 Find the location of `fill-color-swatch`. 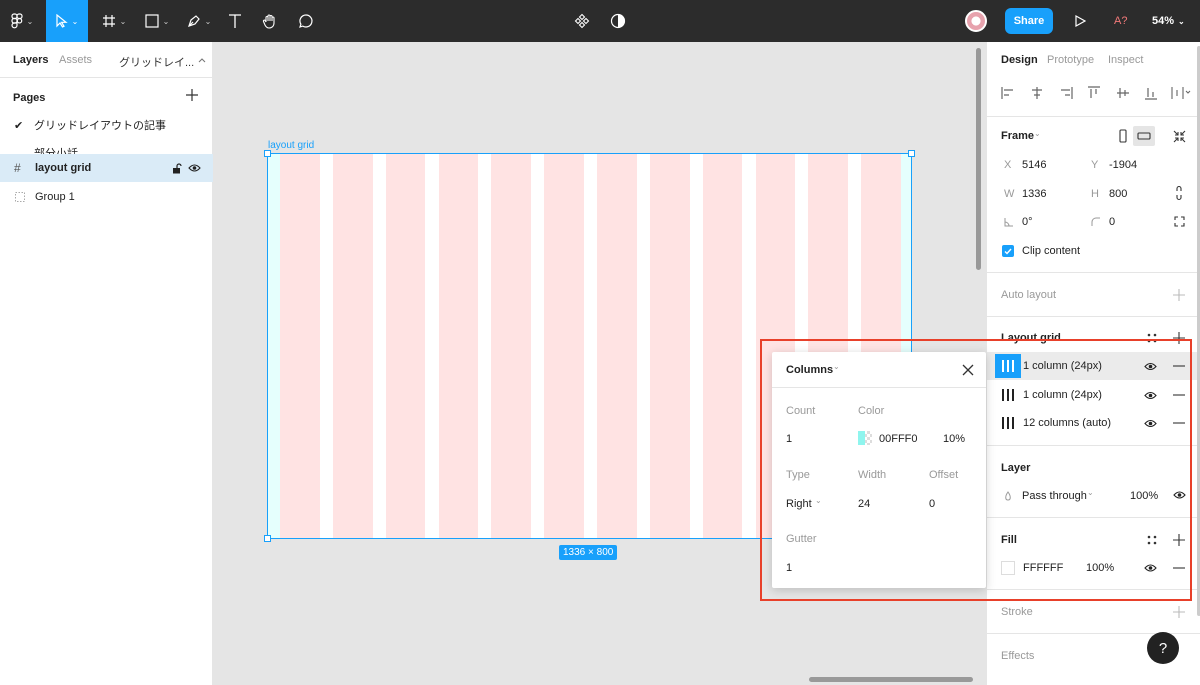

fill-color-swatch is located at coordinates (1008, 568).